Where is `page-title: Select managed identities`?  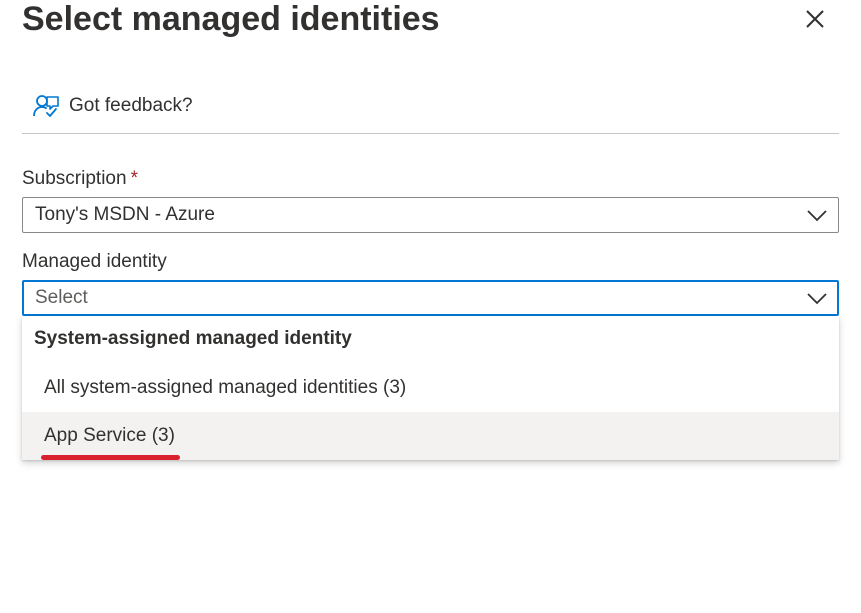
page-title: Select managed identities is located at coordinates (231, 19).